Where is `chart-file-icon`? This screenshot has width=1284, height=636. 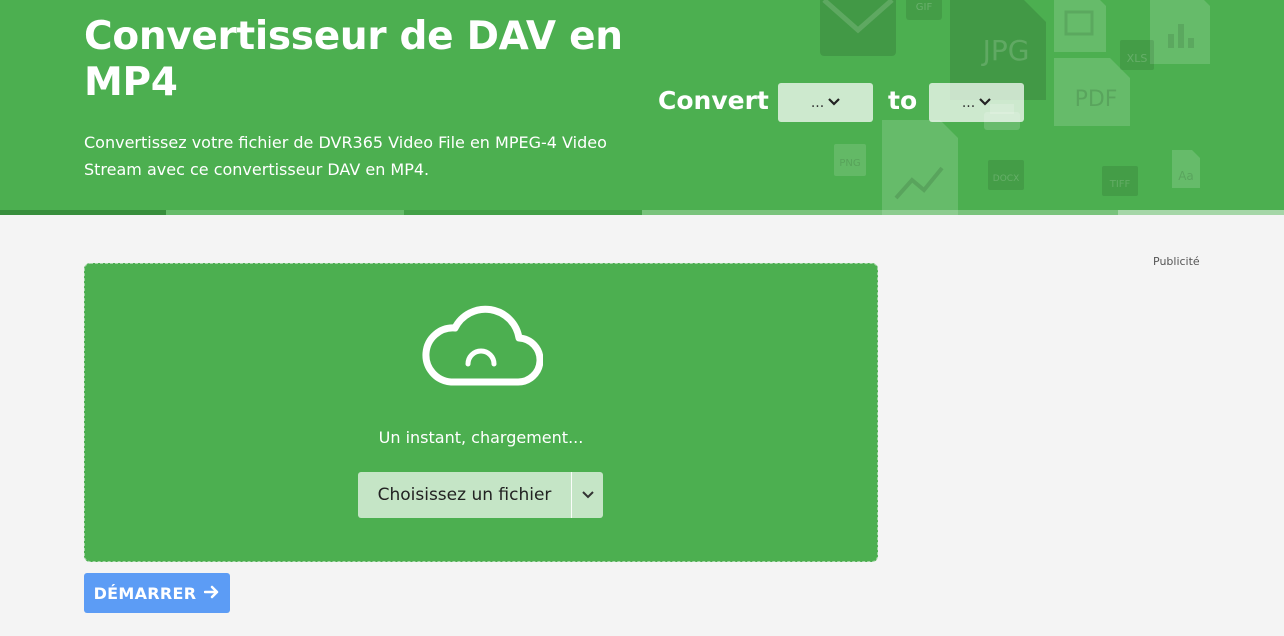
chart-file-icon is located at coordinates (1180, 32).